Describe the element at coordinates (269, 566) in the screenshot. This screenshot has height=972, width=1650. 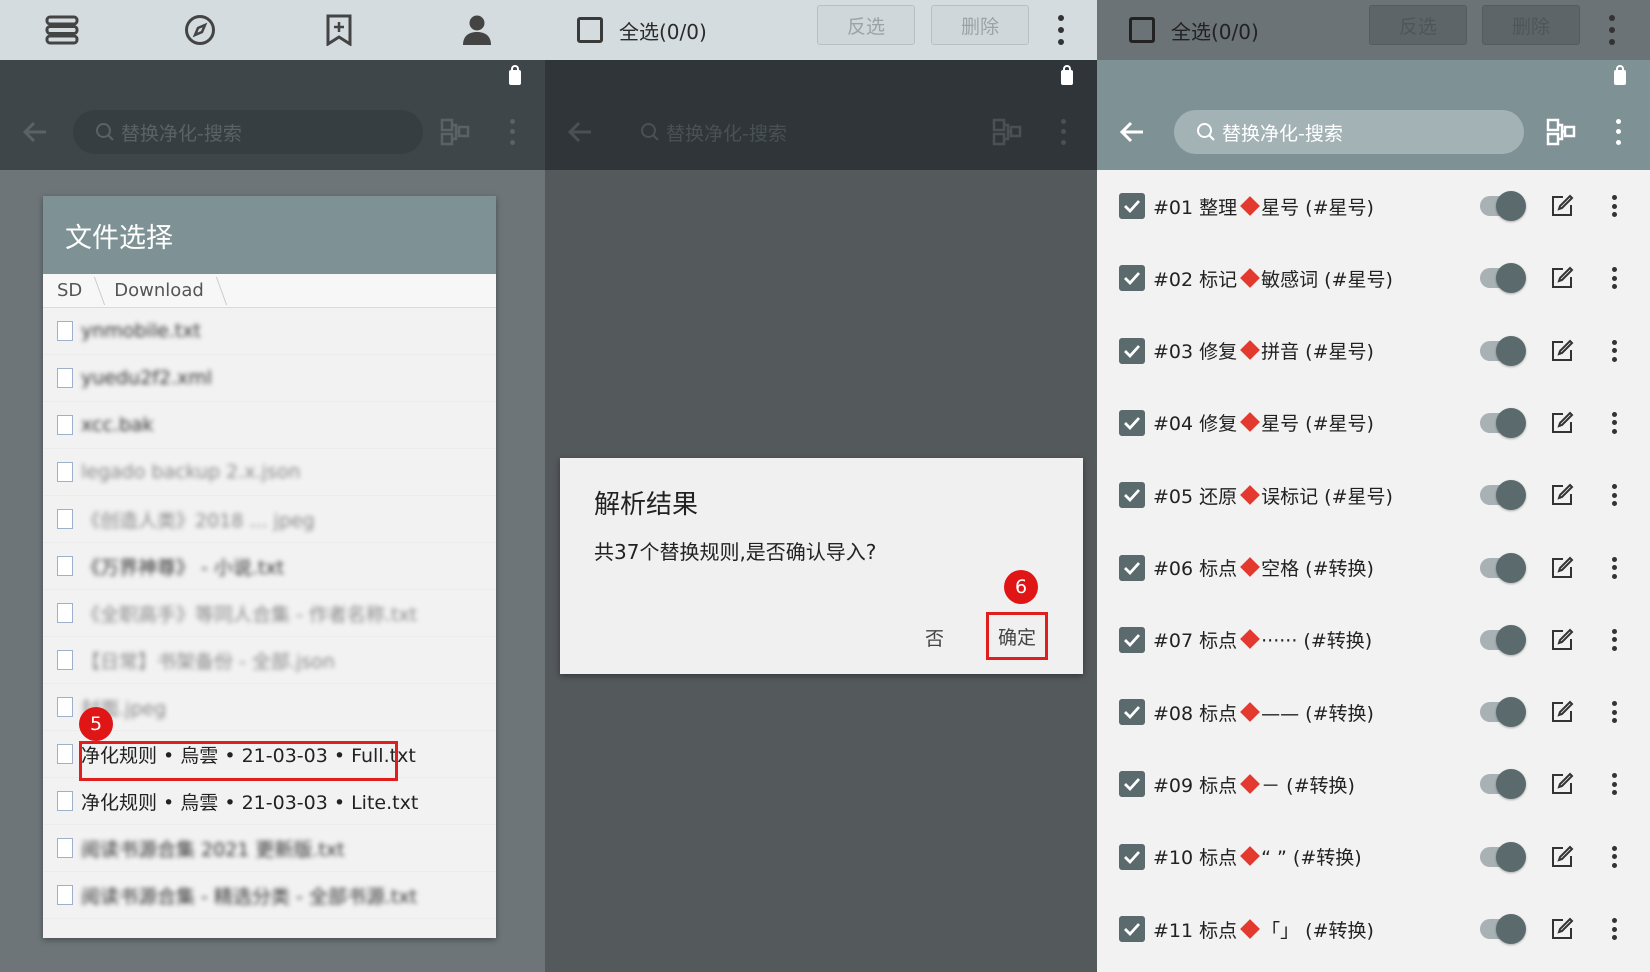
I see `file-row: 《万界神尊》 - 小说.txt` at that location.